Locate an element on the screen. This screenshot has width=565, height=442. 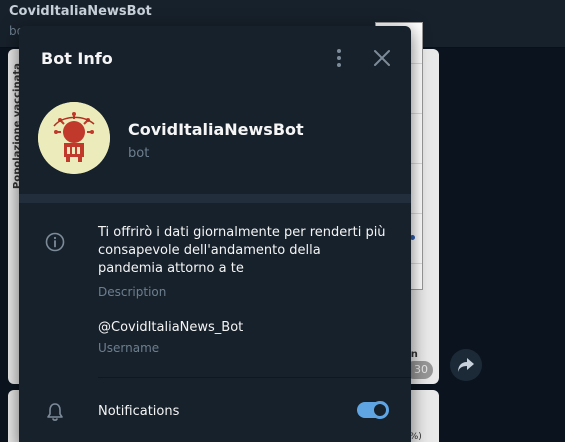
info-icon is located at coordinates (55, 242).